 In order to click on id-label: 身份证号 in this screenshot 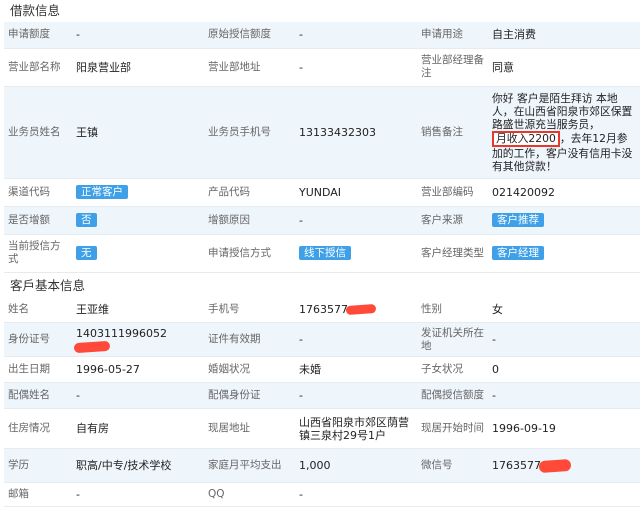, I will do `click(38, 339)`.